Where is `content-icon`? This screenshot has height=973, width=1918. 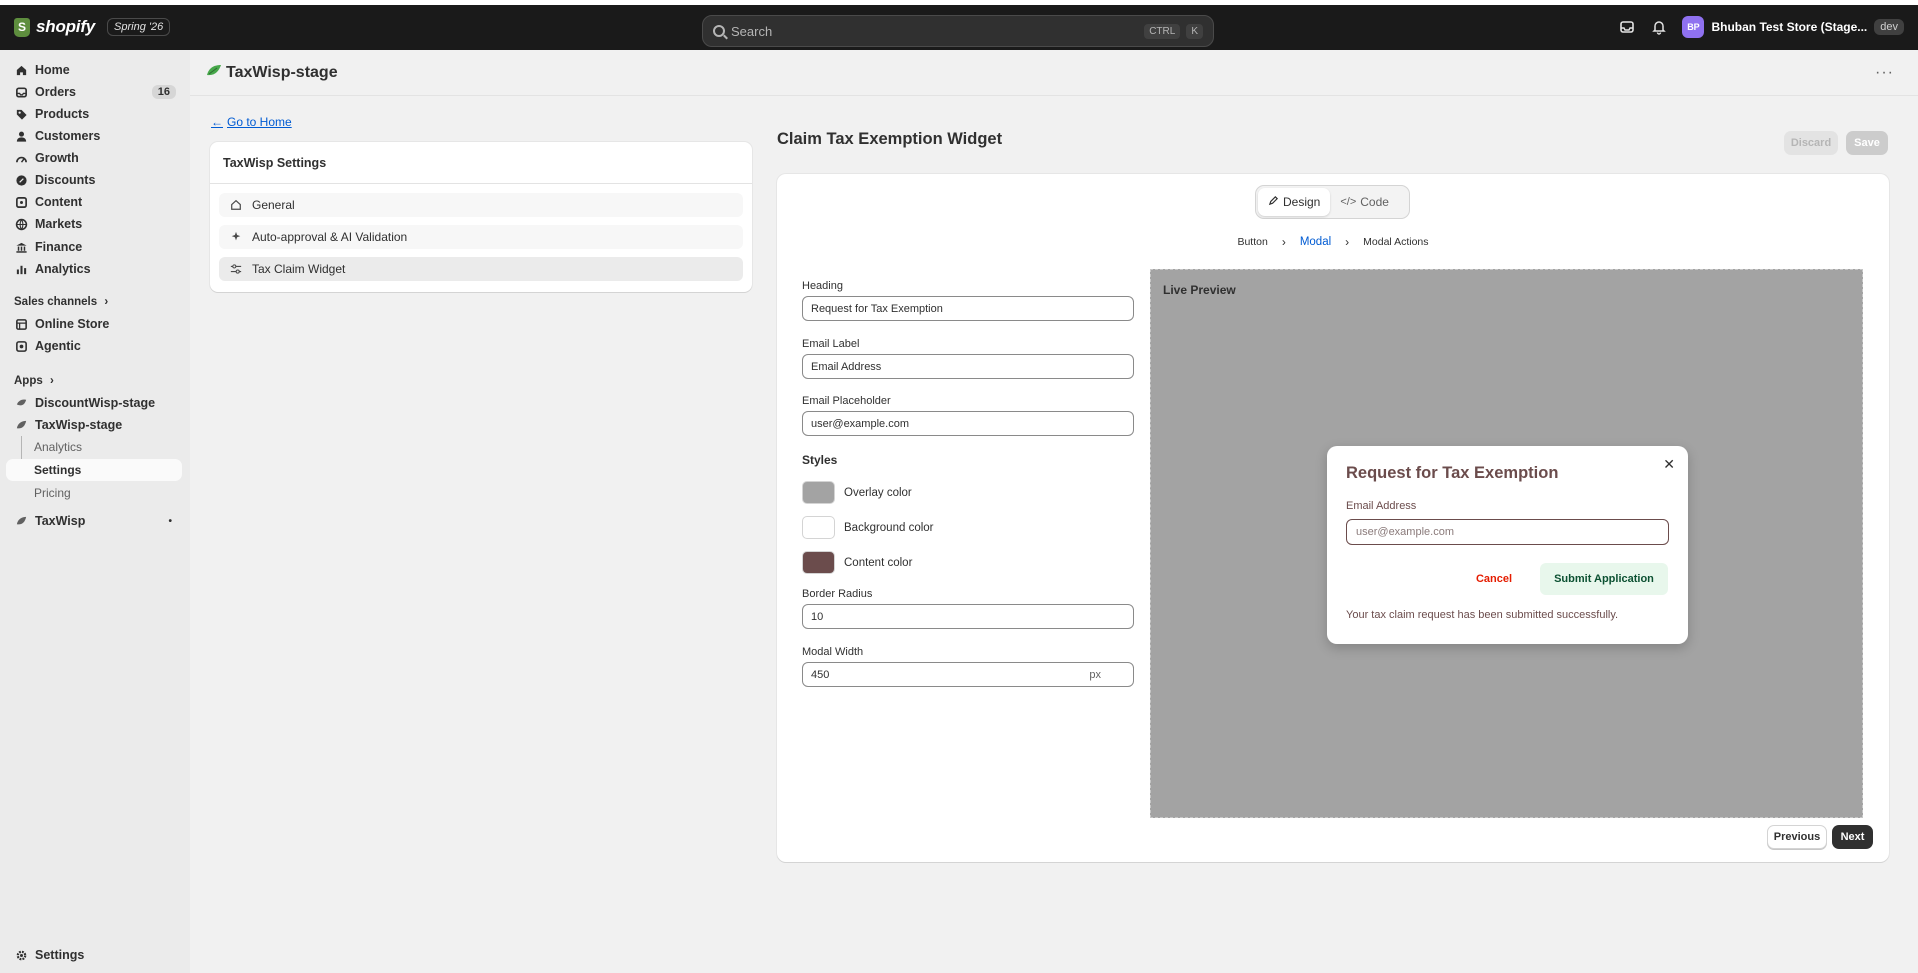 content-icon is located at coordinates (21, 202).